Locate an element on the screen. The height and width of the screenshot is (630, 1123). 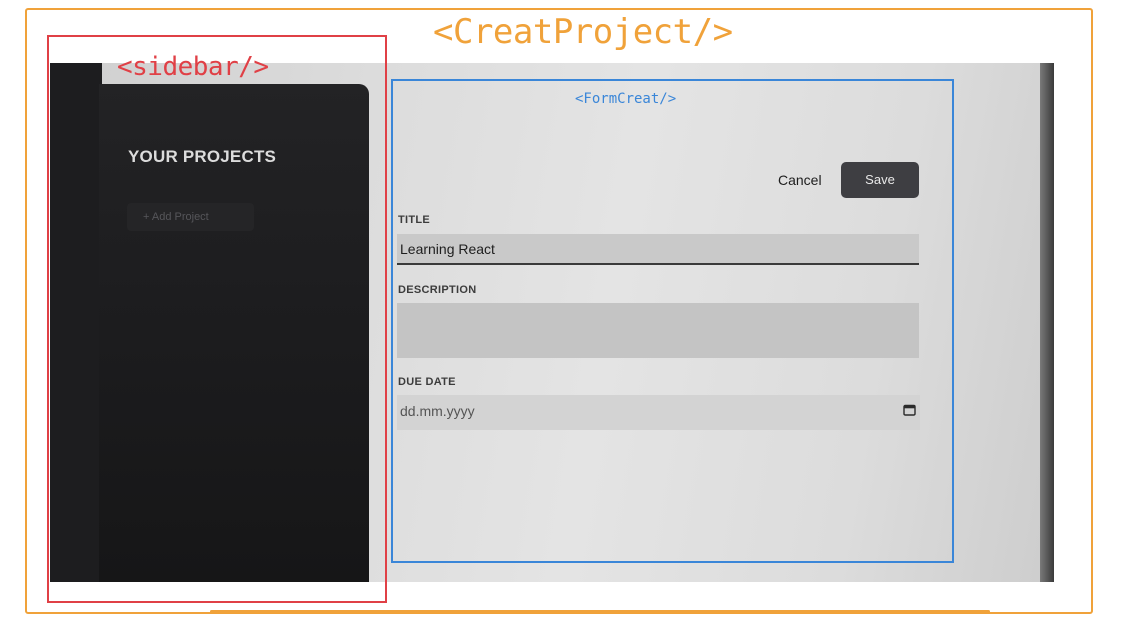
formcreat-label: <FormCreat/> is located at coordinates (626, 99).